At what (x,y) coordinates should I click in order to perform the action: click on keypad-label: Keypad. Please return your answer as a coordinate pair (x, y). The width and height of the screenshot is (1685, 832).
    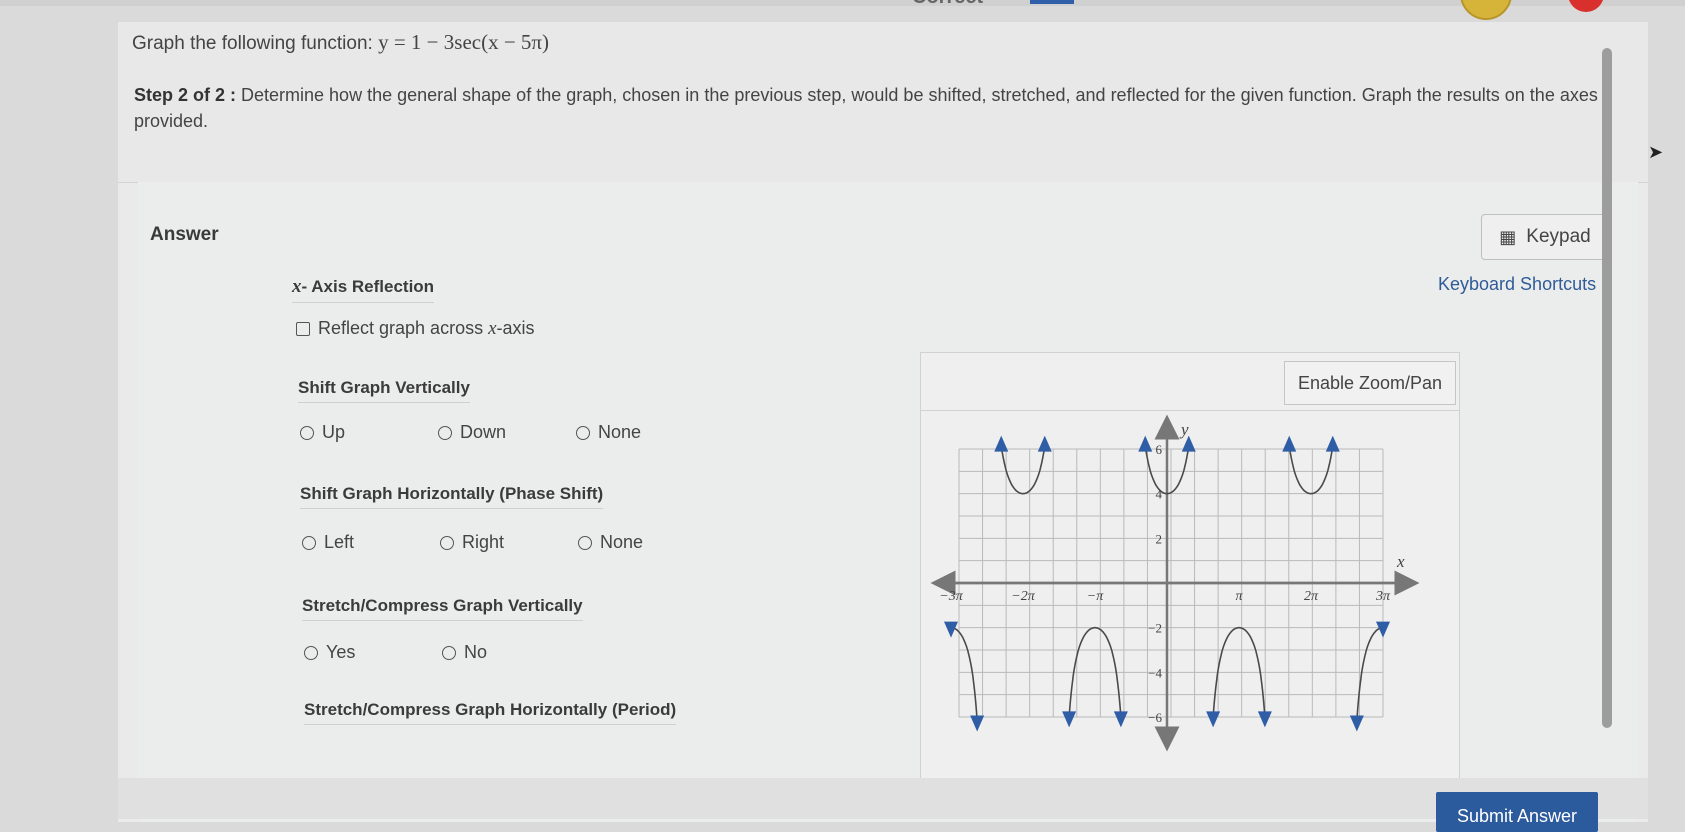
    Looking at the image, I should click on (1558, 236).